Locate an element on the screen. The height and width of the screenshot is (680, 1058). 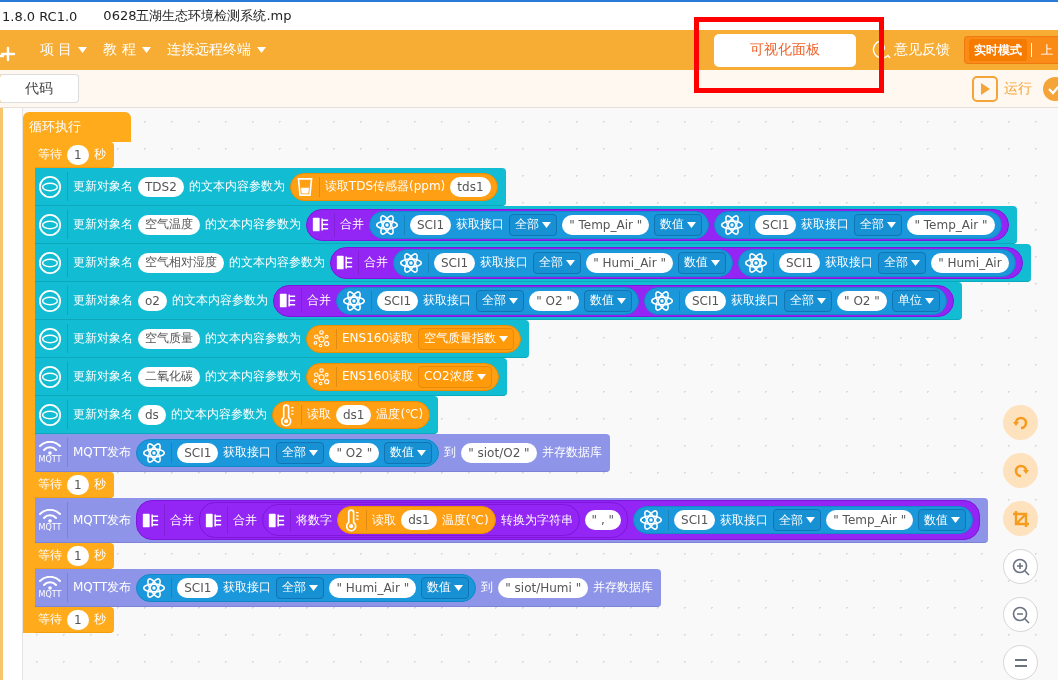
update-block: 更新对象名 二氧化碳 的文本内容参数为 ENS160读取 CO2浓度 is located at coordinates (271, 377).